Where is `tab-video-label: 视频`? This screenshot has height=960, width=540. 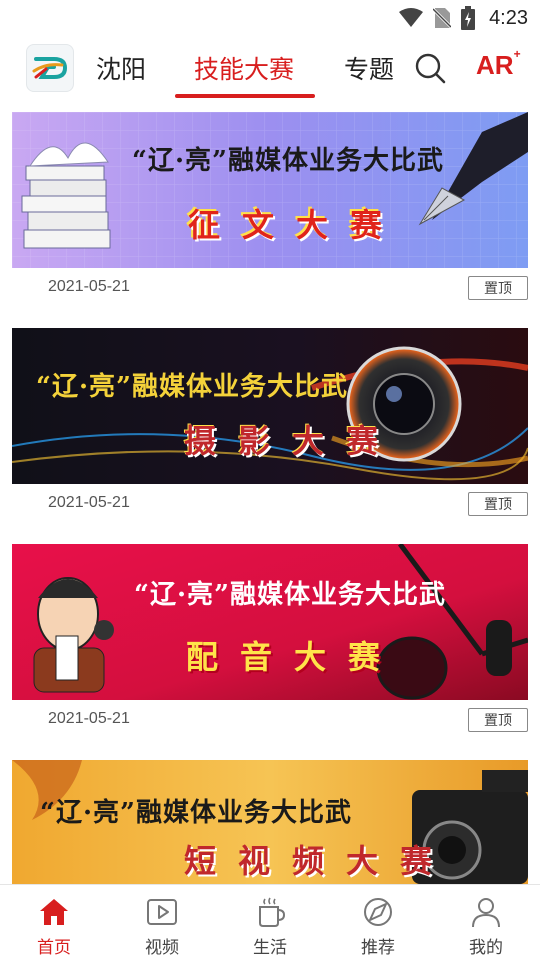
tab-video-label: 视频 is located at coordinates (162, 948).